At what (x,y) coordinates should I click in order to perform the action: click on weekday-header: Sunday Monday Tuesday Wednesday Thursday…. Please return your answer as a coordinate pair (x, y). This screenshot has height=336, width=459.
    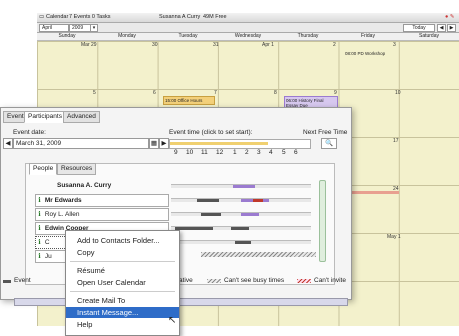
    Looking at the image, I should click on (248, 37).